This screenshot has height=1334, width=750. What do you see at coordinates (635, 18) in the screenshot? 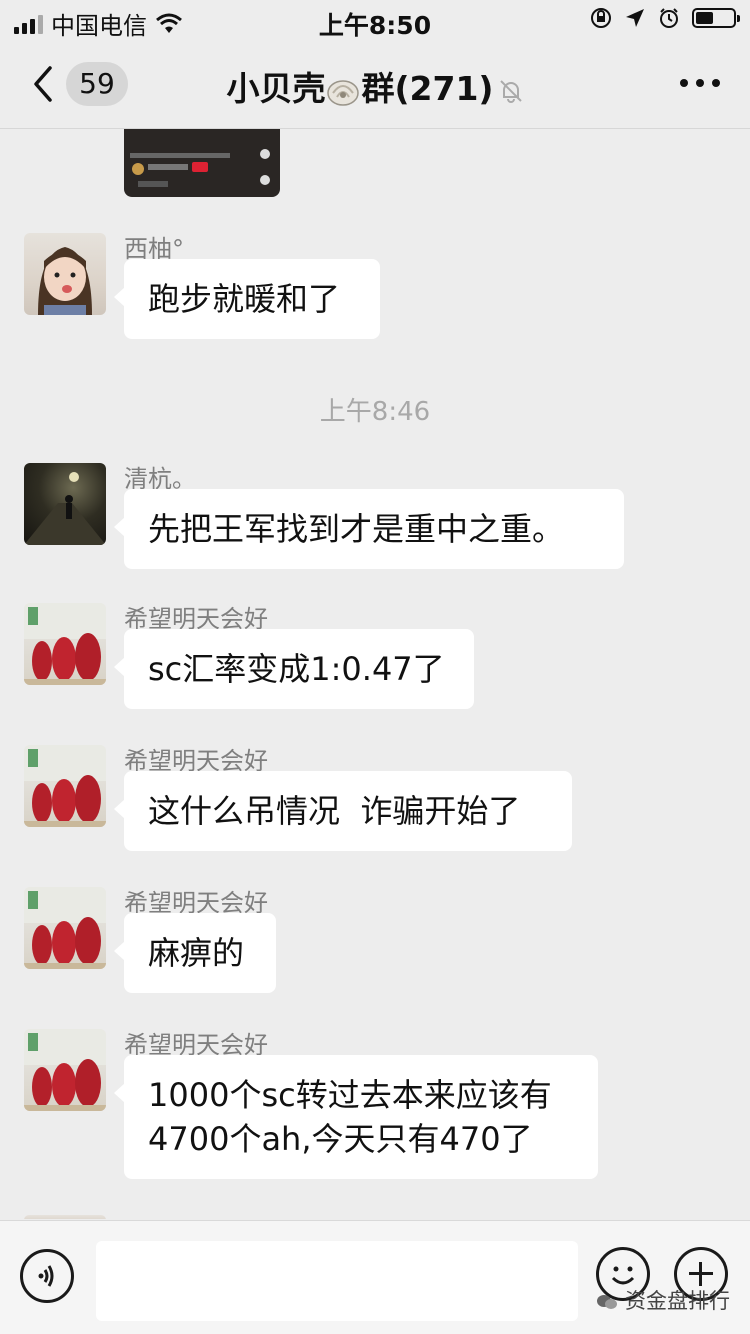
I see `location-icon` at bounding box center [635, 18].